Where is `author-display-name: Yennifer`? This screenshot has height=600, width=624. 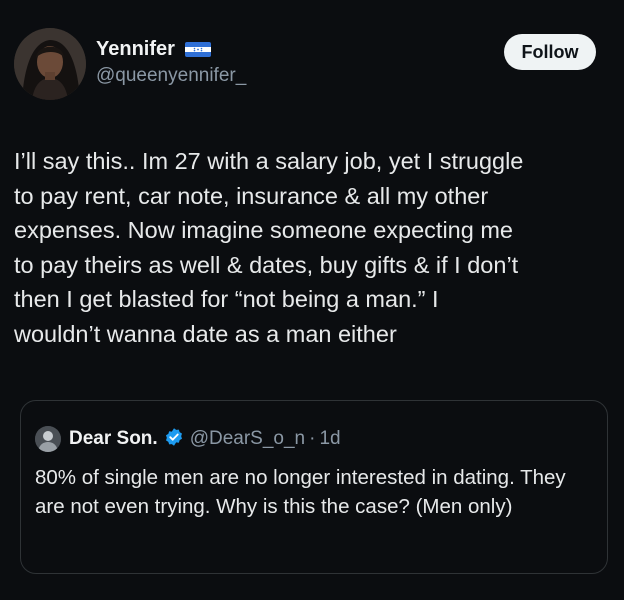 author-display-name: Yennifer is located at coordinates (135, 49).